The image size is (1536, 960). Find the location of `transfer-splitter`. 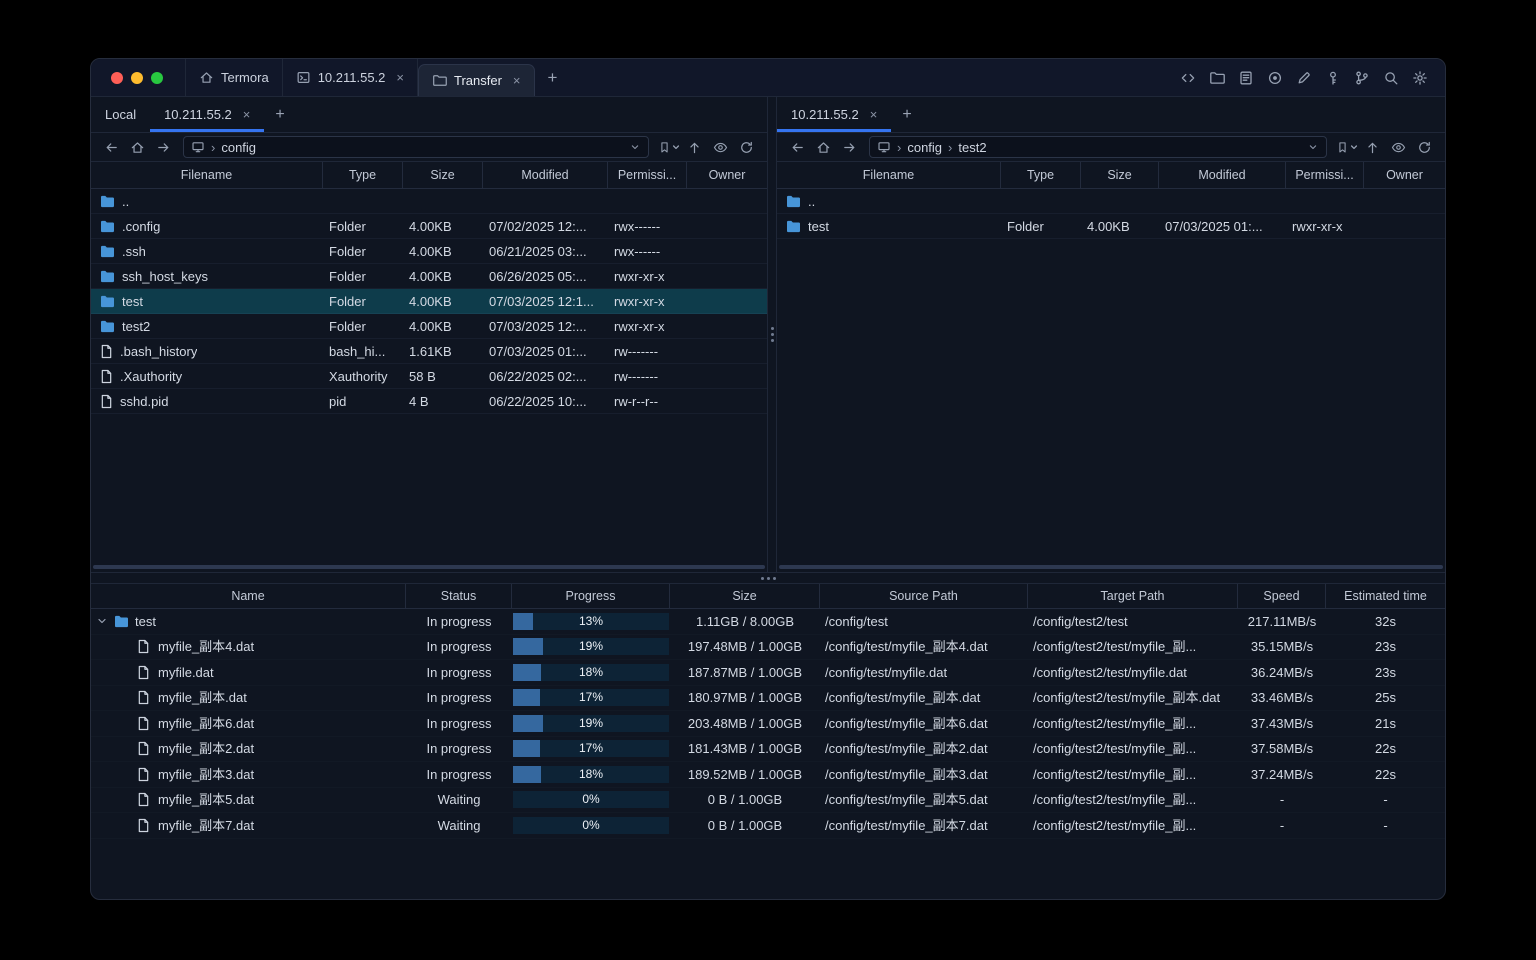

transfer-splitter is located at coordinates (768, 578).